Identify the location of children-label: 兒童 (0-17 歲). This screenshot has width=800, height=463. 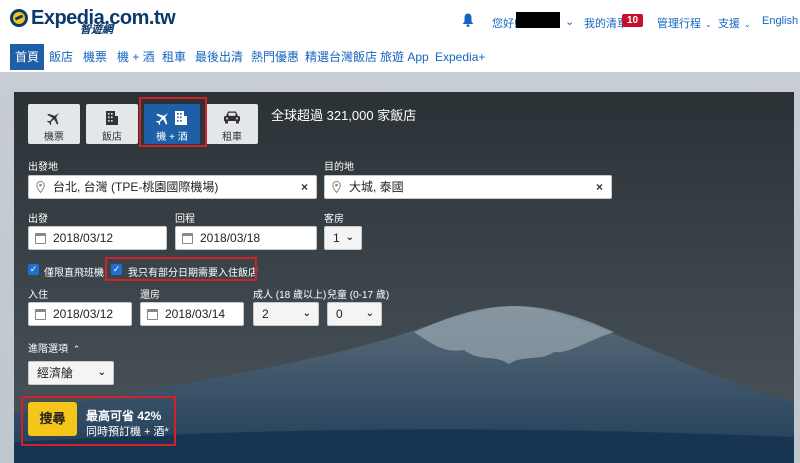
(358, 295).